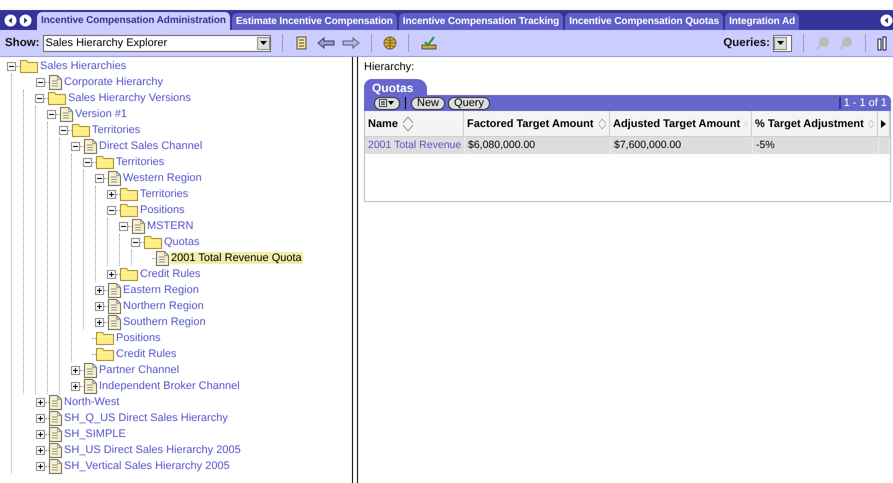  What do you see at coordinates (862, 103) in the screenshot?
I see `record-count: 1 - 1 of 1` at bounding box center [862, 103].